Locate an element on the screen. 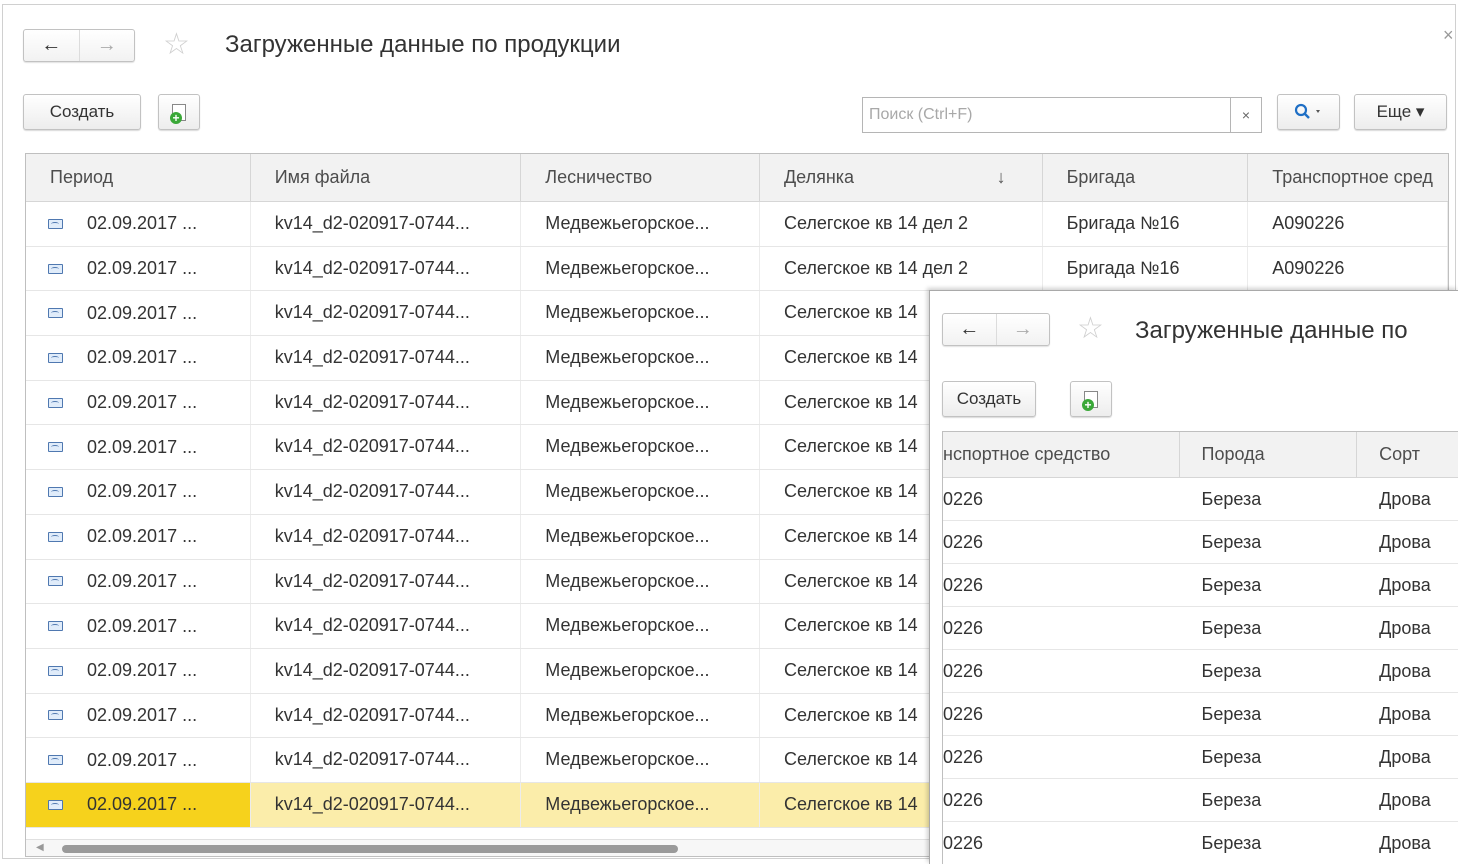 Image resolution: width=1458 pixels, height=864 pixels. search-button is located at coordinates (1308, 112).